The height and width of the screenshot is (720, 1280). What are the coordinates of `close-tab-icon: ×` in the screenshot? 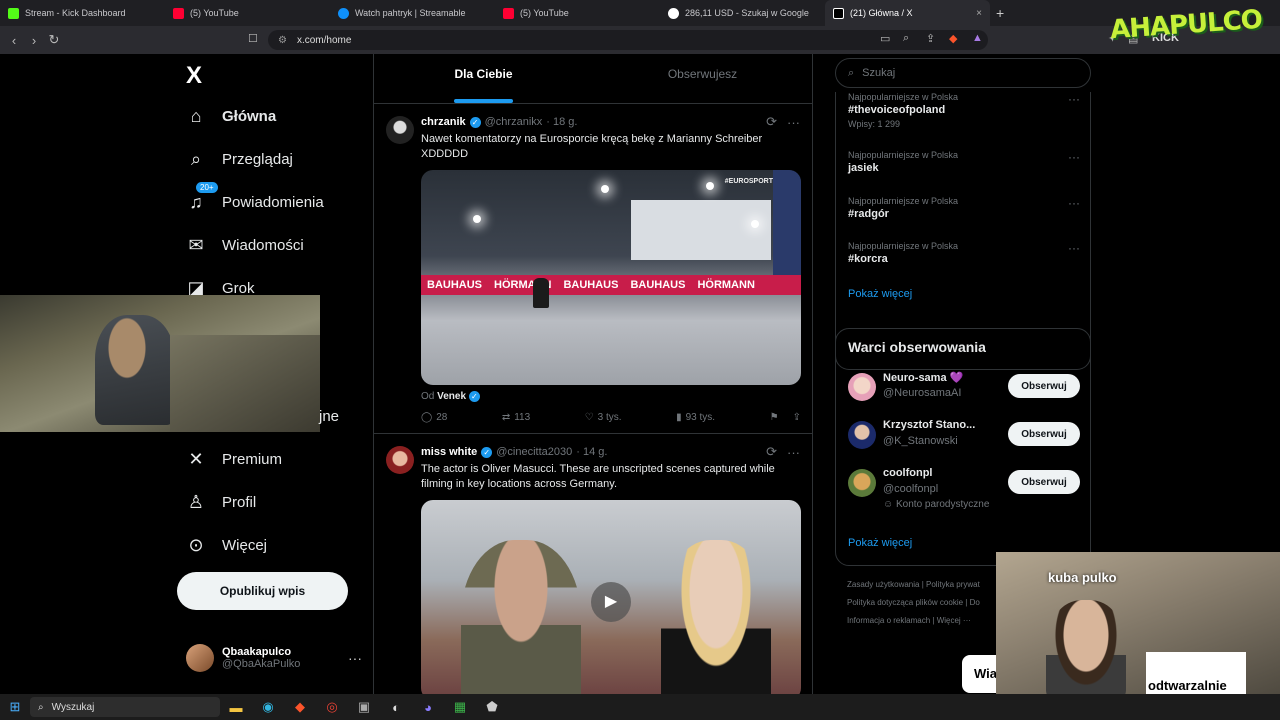 It's located at (979, 13).